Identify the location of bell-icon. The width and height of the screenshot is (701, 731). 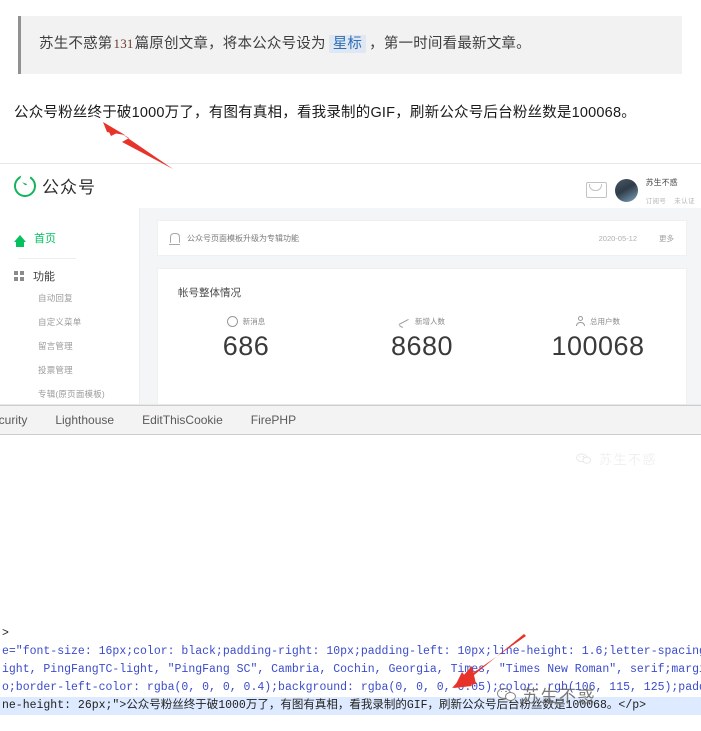
(174, 239).